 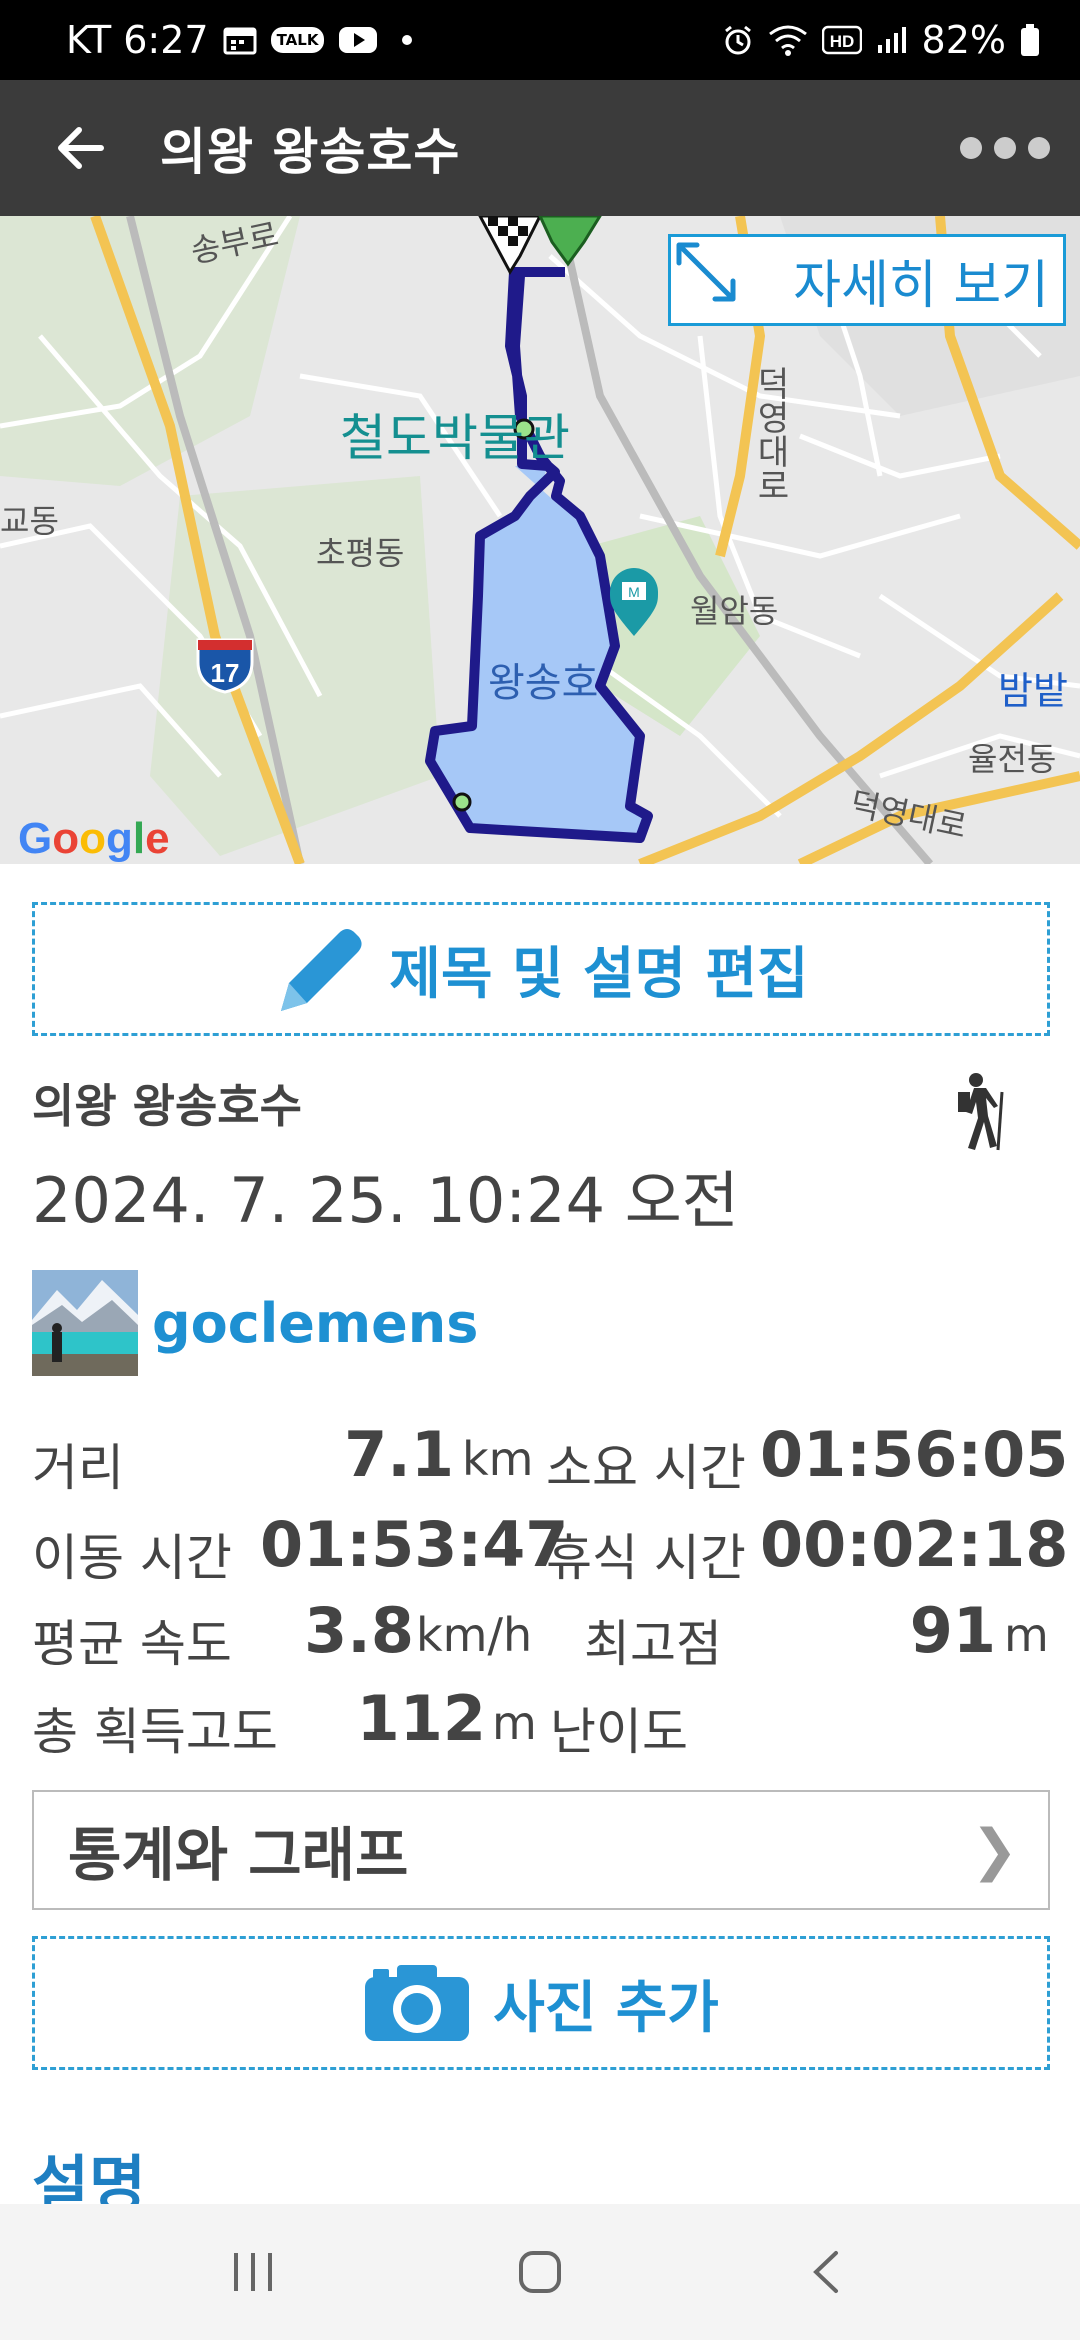 I want to click on more-button, so click(x=1005, y=148).